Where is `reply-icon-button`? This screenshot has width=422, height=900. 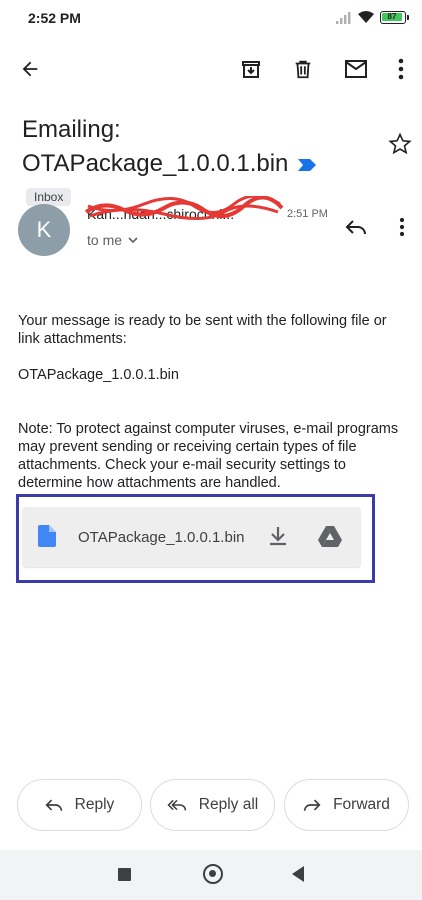
reply-icon-button is located at coordinates (356, 227).